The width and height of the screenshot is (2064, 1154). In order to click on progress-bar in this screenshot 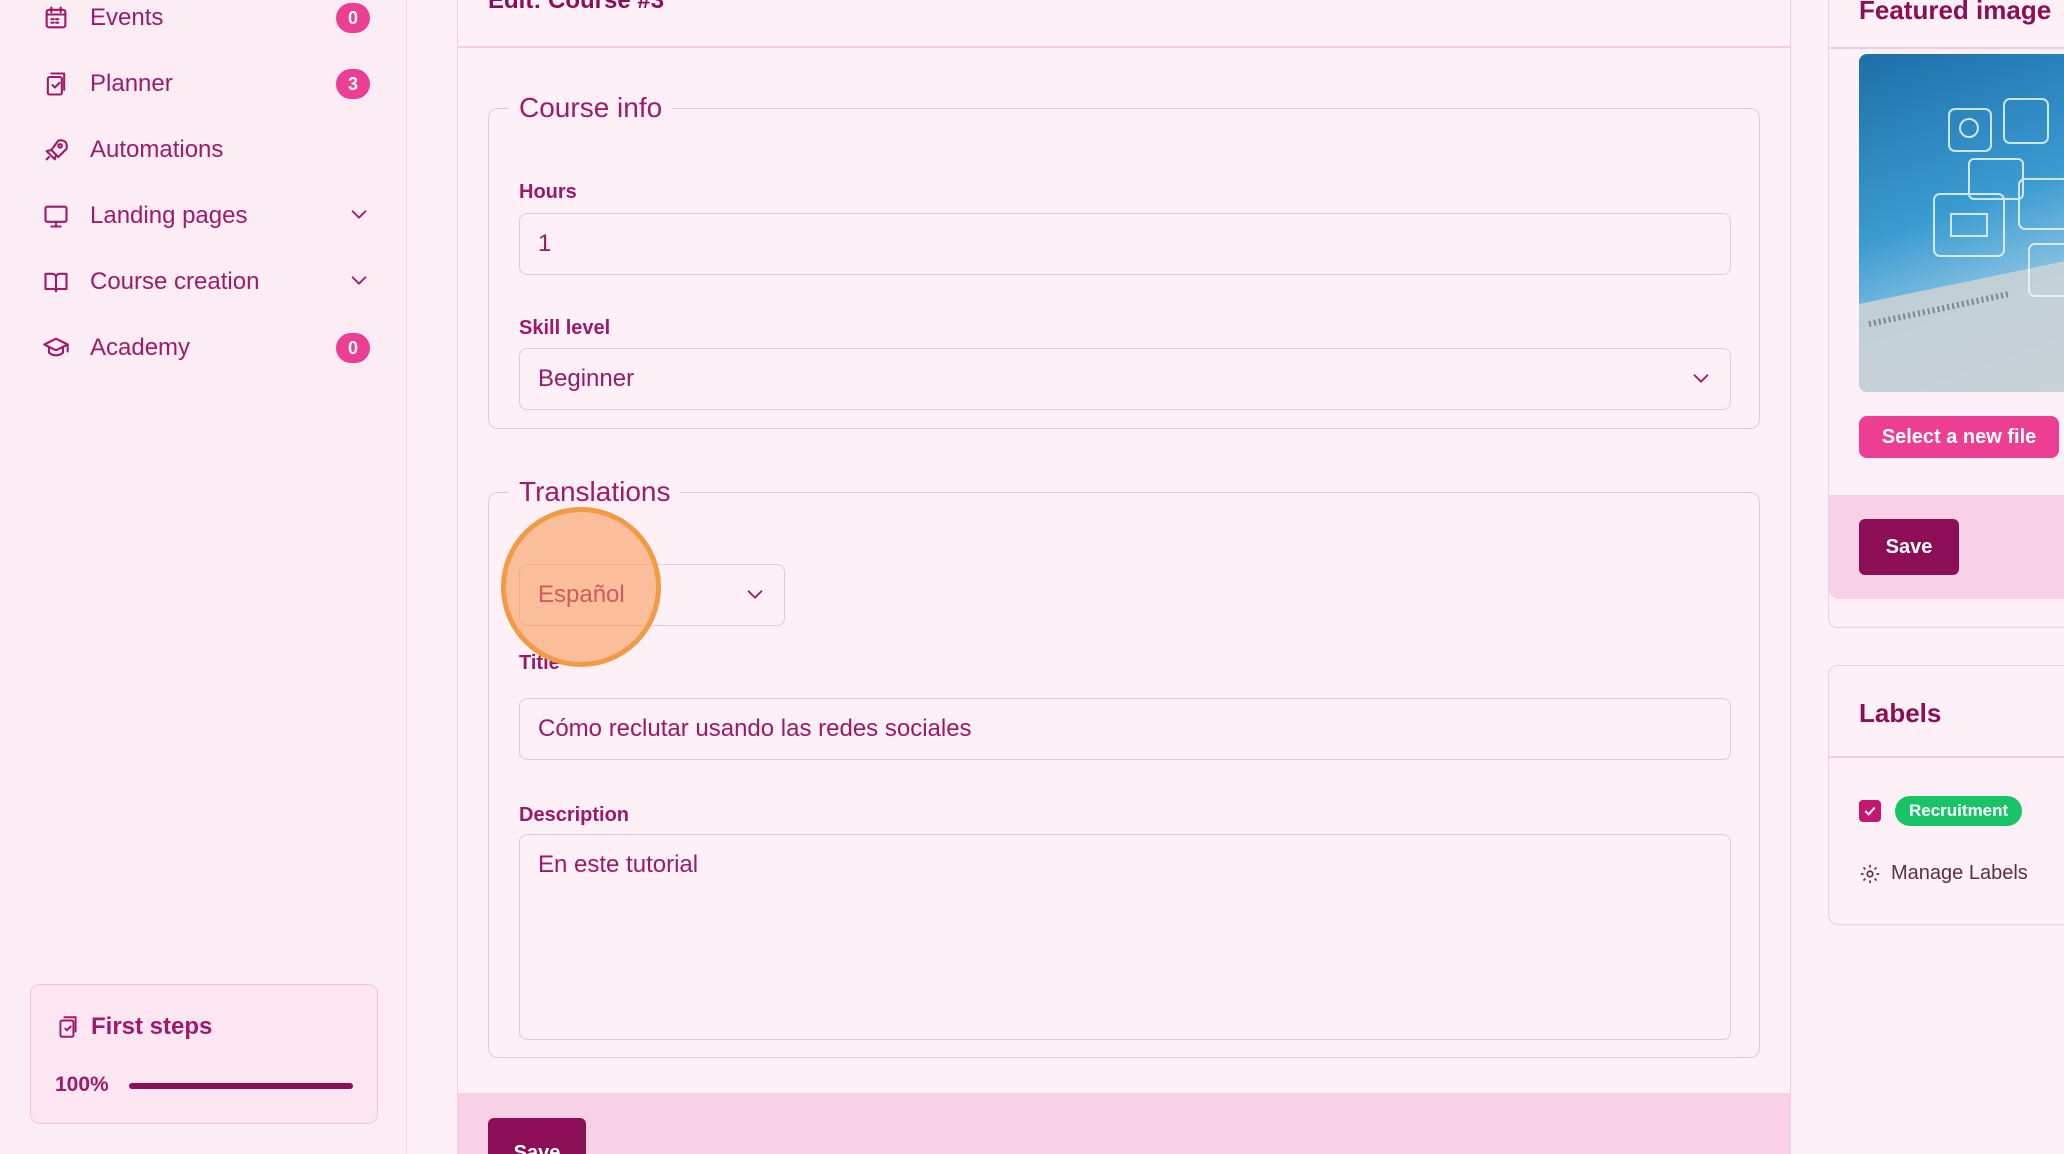, I will do `click(241, 1086)`.